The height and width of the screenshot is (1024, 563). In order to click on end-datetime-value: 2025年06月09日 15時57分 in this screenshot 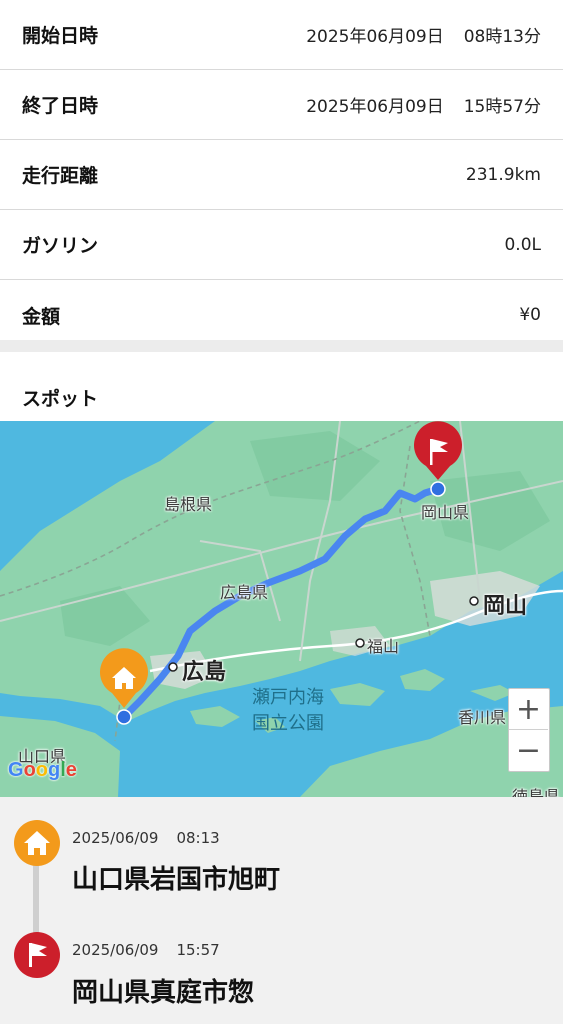, I will do `click(423, 104)`.